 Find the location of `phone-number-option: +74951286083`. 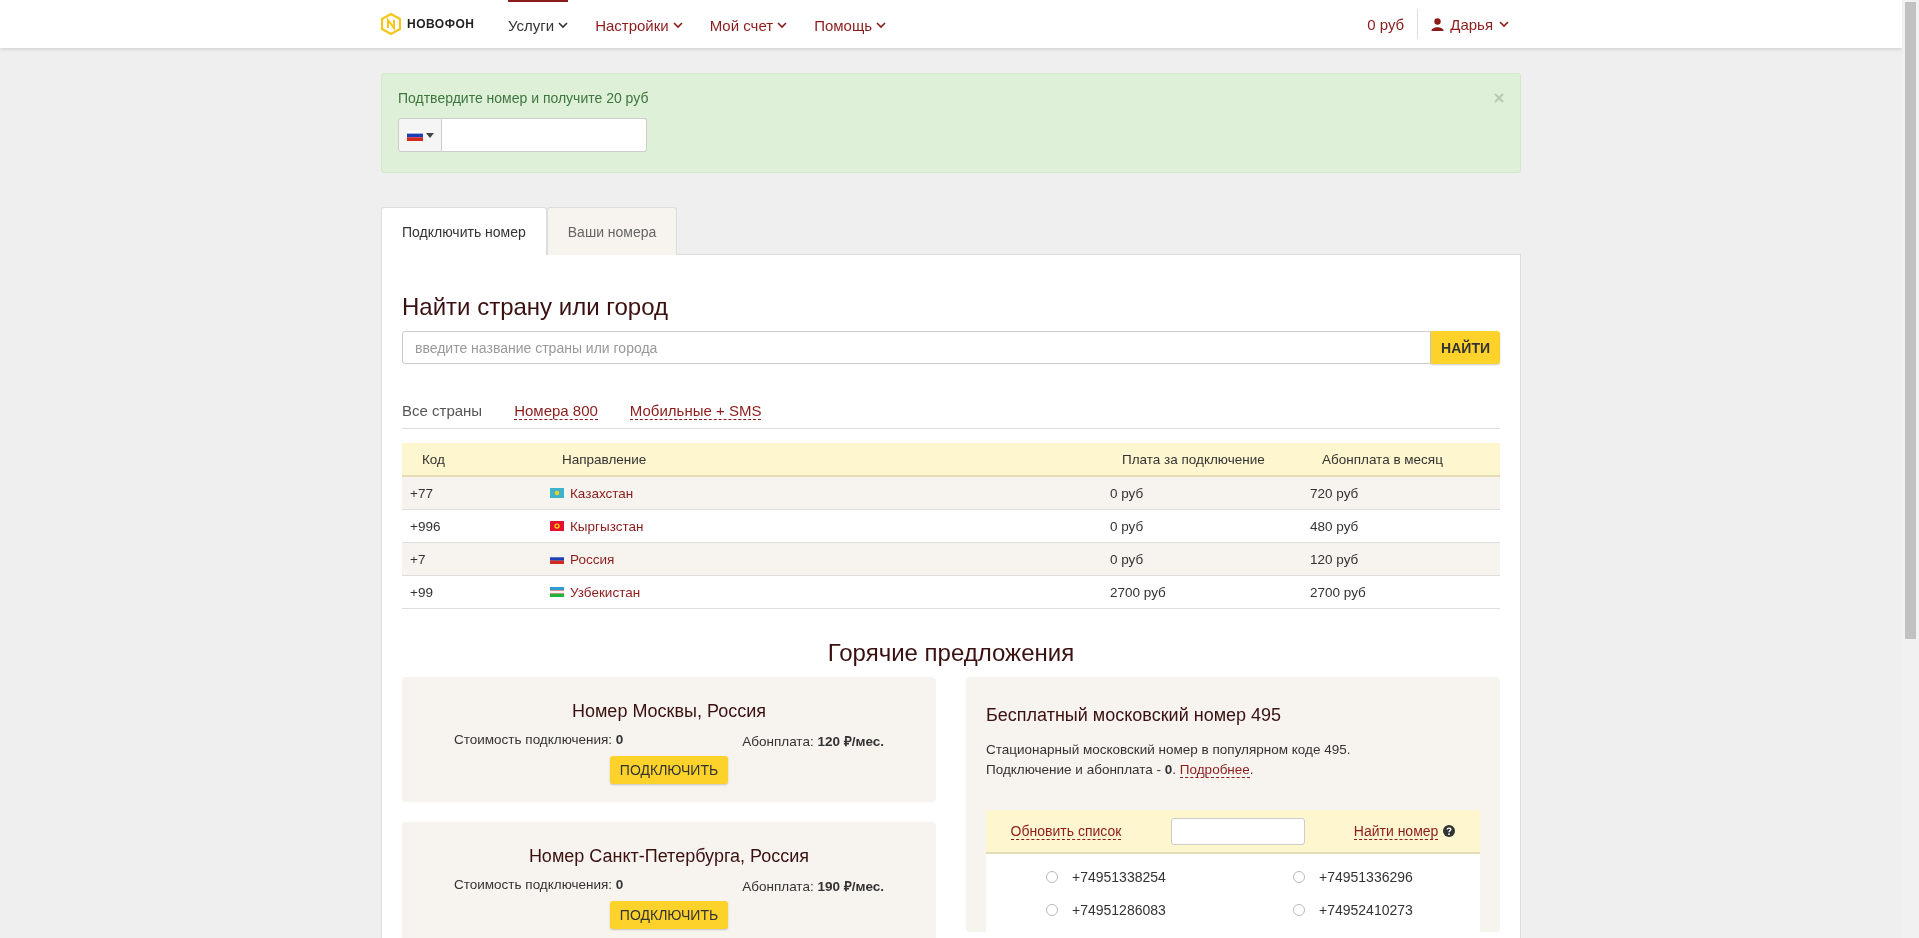

phone-number-option: +74951286083 is located at coordinates (1109, 909).